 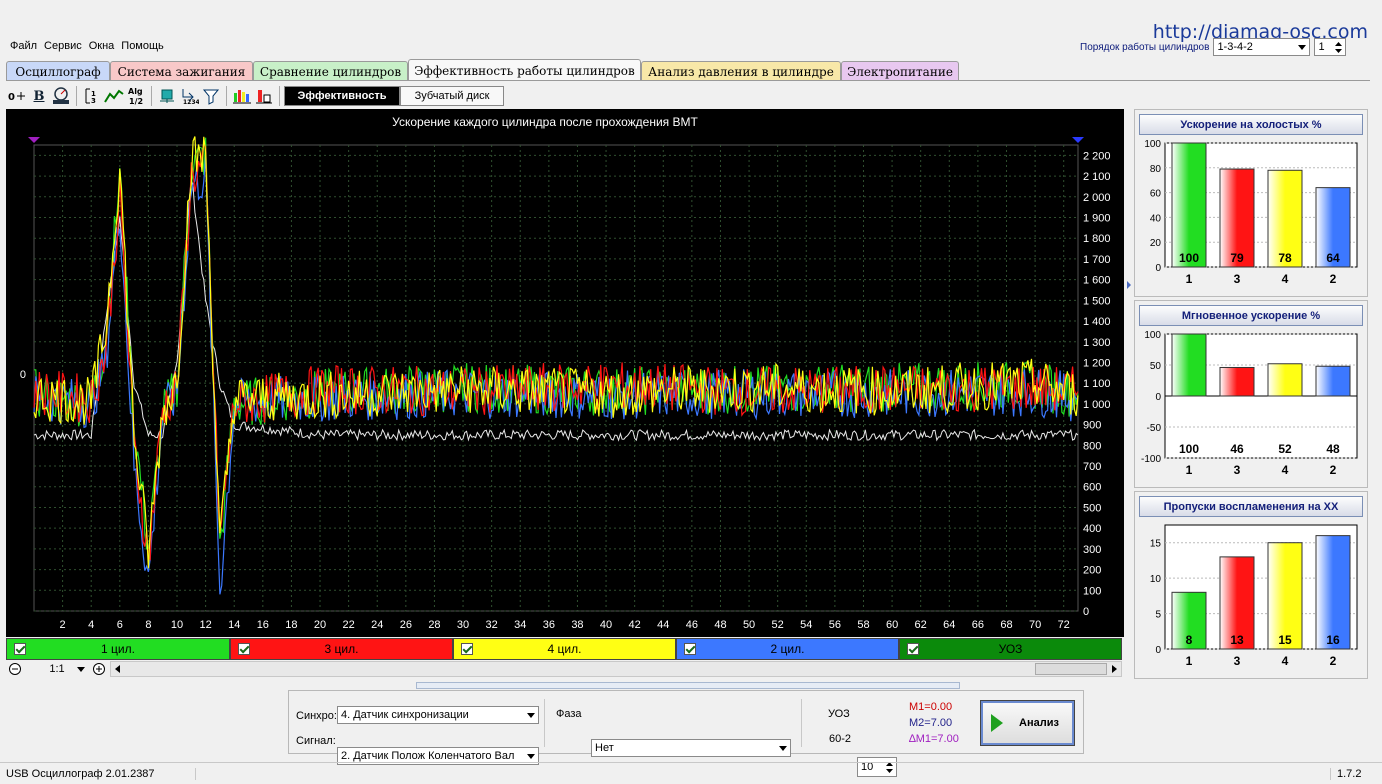 What do you see at coordinates (1092, 488) in the screenshot?
I see `y-tick-label: 600` at bounding box center [1092, 488].